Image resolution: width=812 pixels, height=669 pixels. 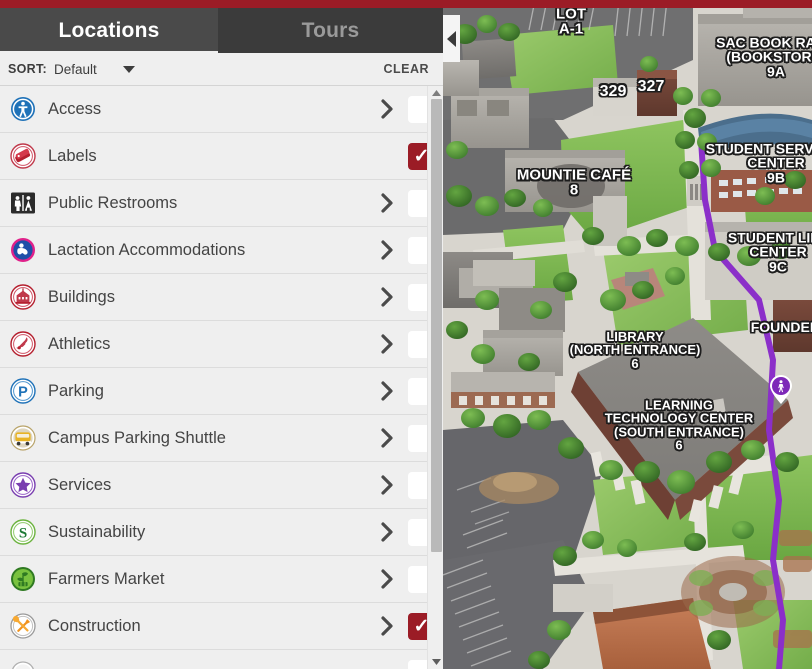 I want to click on list-item: Labels ✓, so click(x=221, y=156).